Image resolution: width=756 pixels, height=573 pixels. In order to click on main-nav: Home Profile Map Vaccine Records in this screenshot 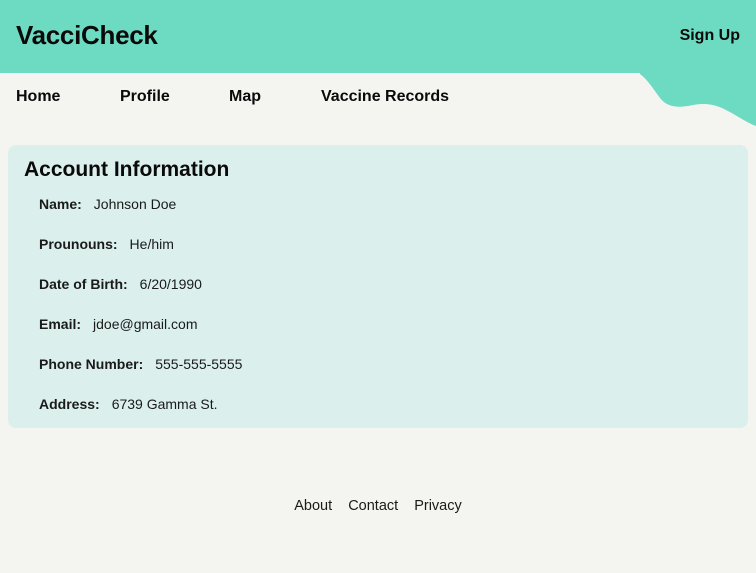, I will do `click(378, 100)`.